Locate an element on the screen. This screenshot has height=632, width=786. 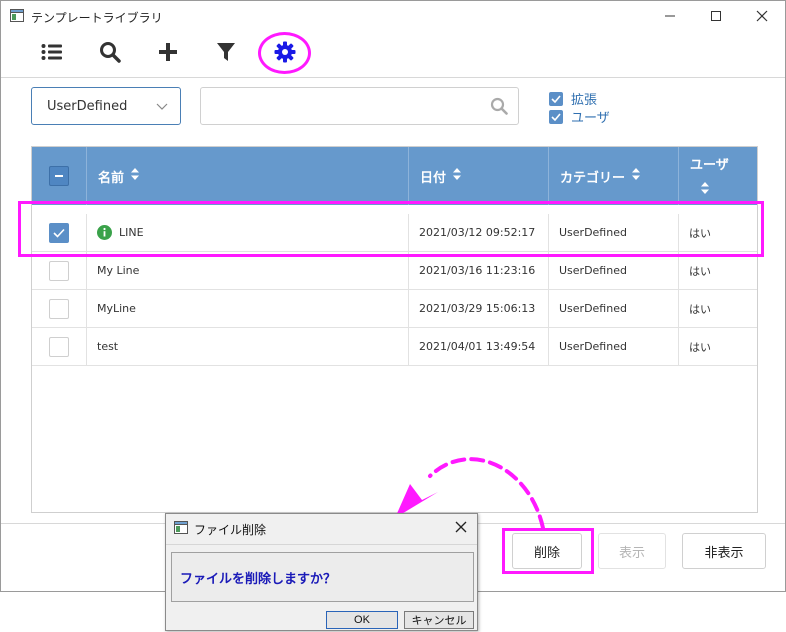
row-date: 2021/03/29 15:06:13 is located at coordinates (479, 308).